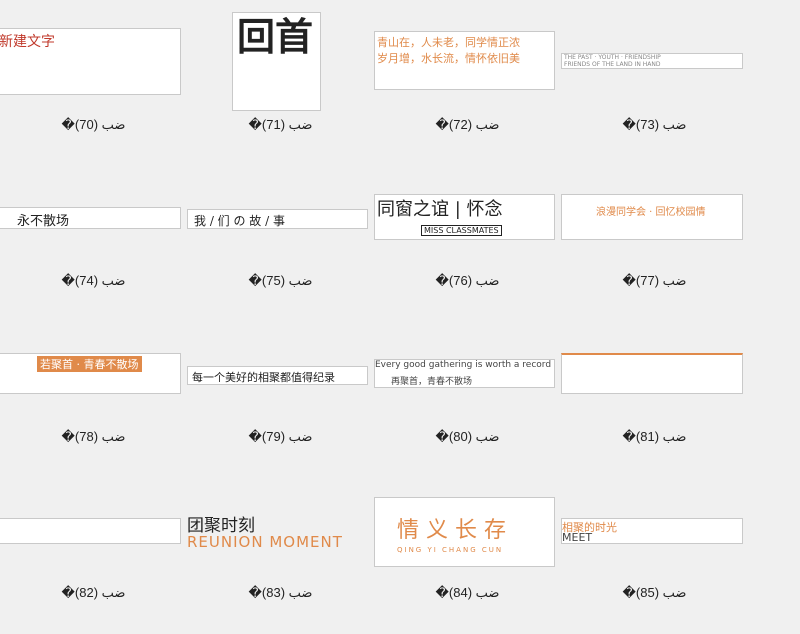  What do you see at coordinates (463, 365) in the screenshot?
I see `thumbnail-text: Every good gathering is worth a record` at bounding box center [463, 365].